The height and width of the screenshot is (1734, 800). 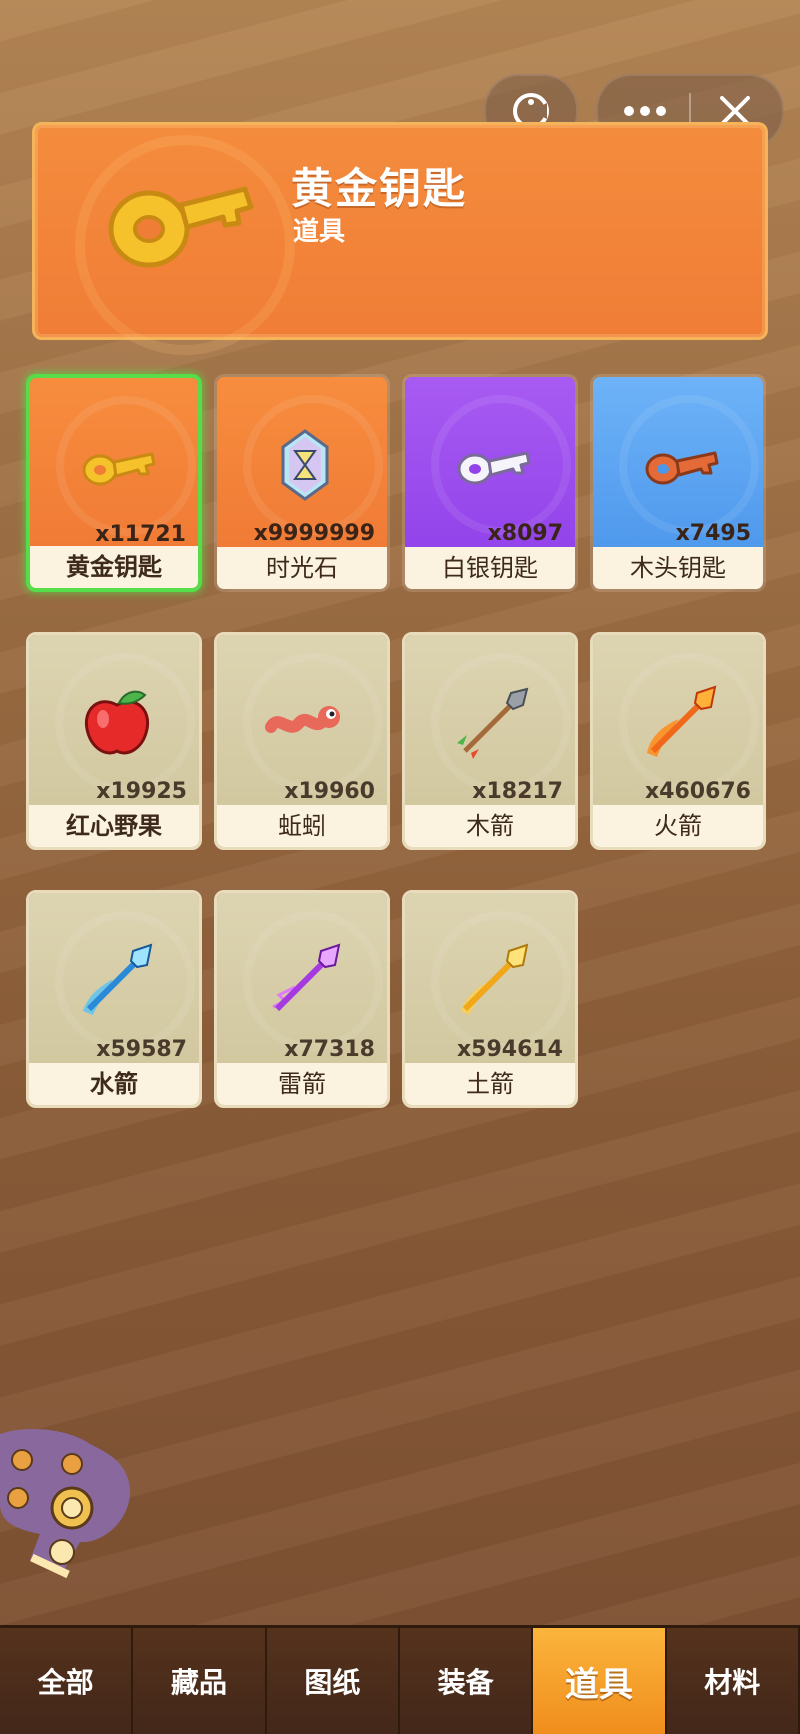 What do you see at coordinates (493, 465) in the screenshot?
I see `silver-key-icon` at bounding box center [493, 465].